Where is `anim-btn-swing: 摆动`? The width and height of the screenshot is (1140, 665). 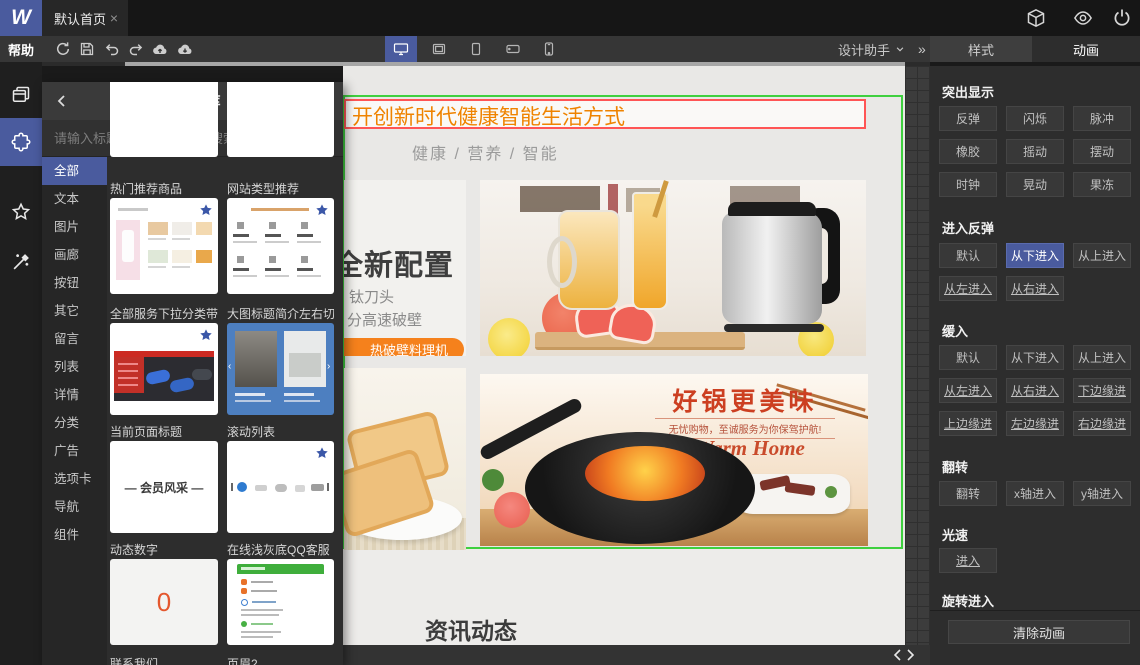 anim-btn-swing: 摆动 is located at coordinates (1102, 151).